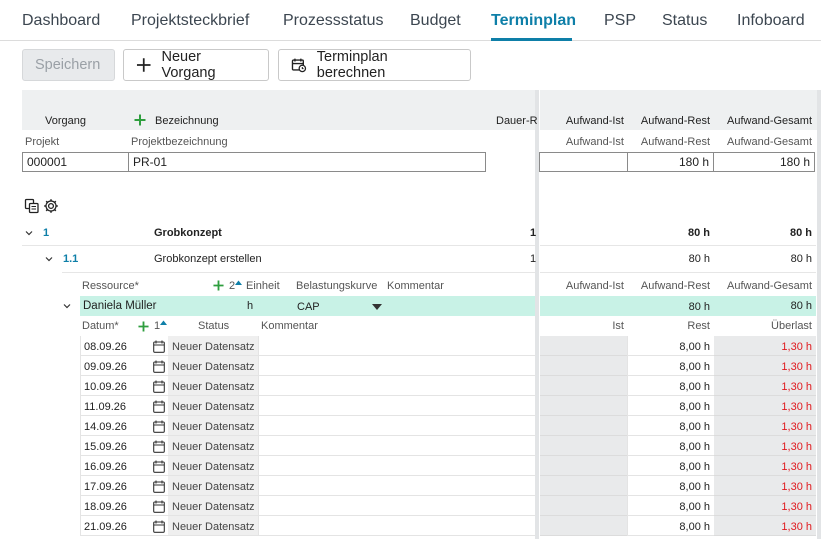 The width and height of the screenshot is (821, 539). What do you see at coordinates (46, 233) in the screenshot?
I see `task-1-id: 1` at bounding box center [46, 233].